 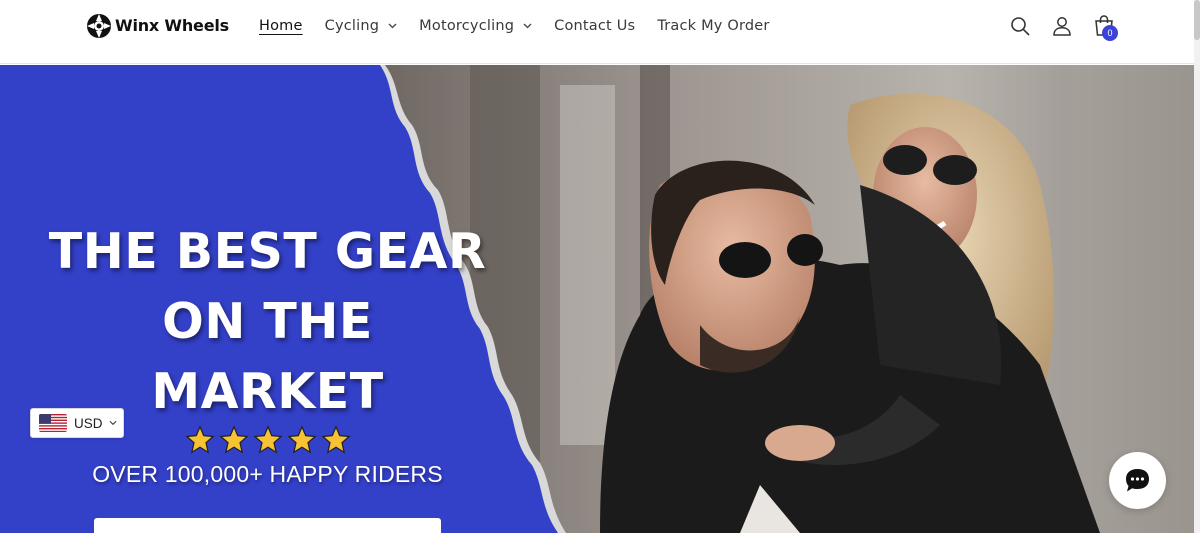 I want to click on nav-item-track-my-order: Track My Order, so click(x=713, y=26).